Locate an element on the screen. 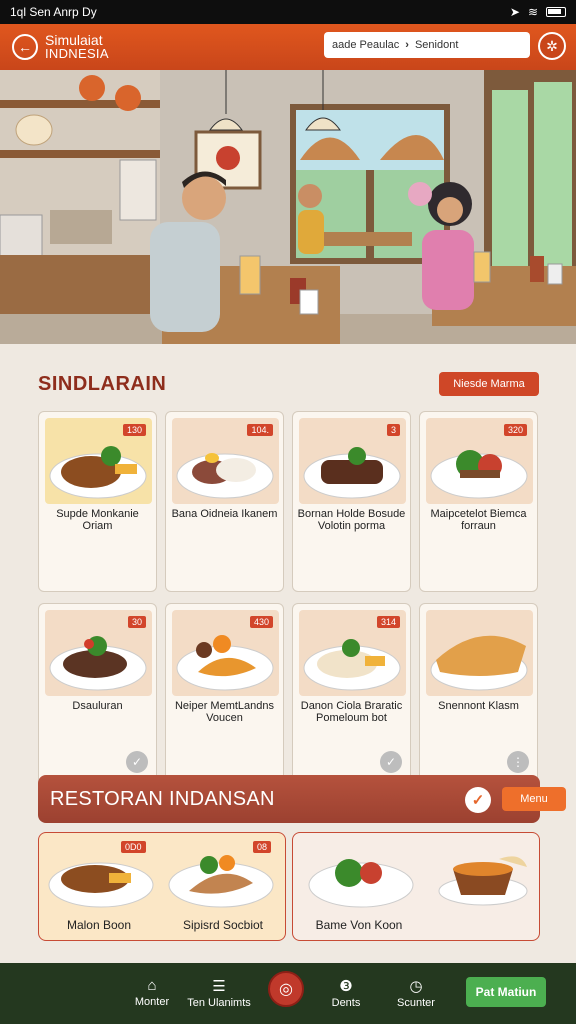 The image size is (576, 1024). list-icon: ☰ is located at coordinates (219, 986).